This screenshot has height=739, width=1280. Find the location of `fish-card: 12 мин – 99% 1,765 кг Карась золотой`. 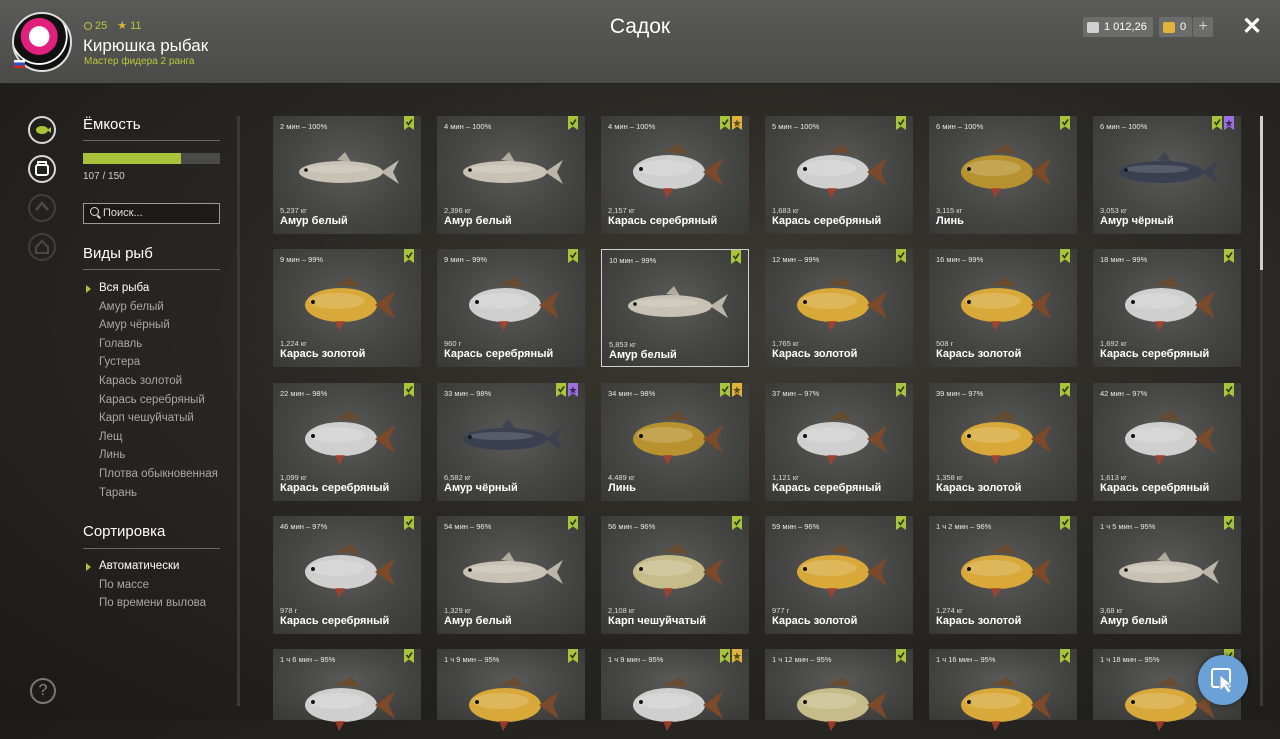

fish-card: 12 мин – 99% 1,765 кг Карась золотой is located at coordinates (839, 308).